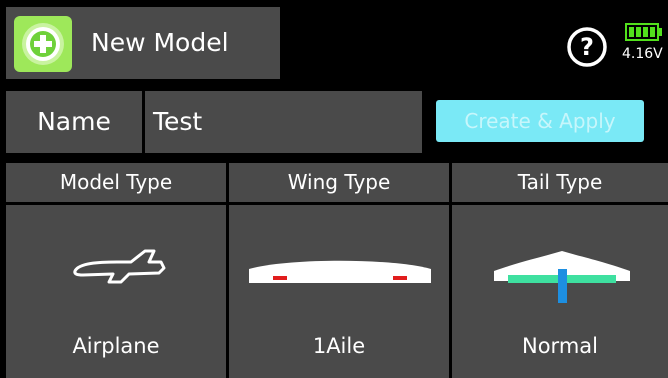 This screenshot has width=668, height=378. What do you see at coordinates (562, 277) in the screenshot?
I see `tail-icon` at bounding box center [562, 277].